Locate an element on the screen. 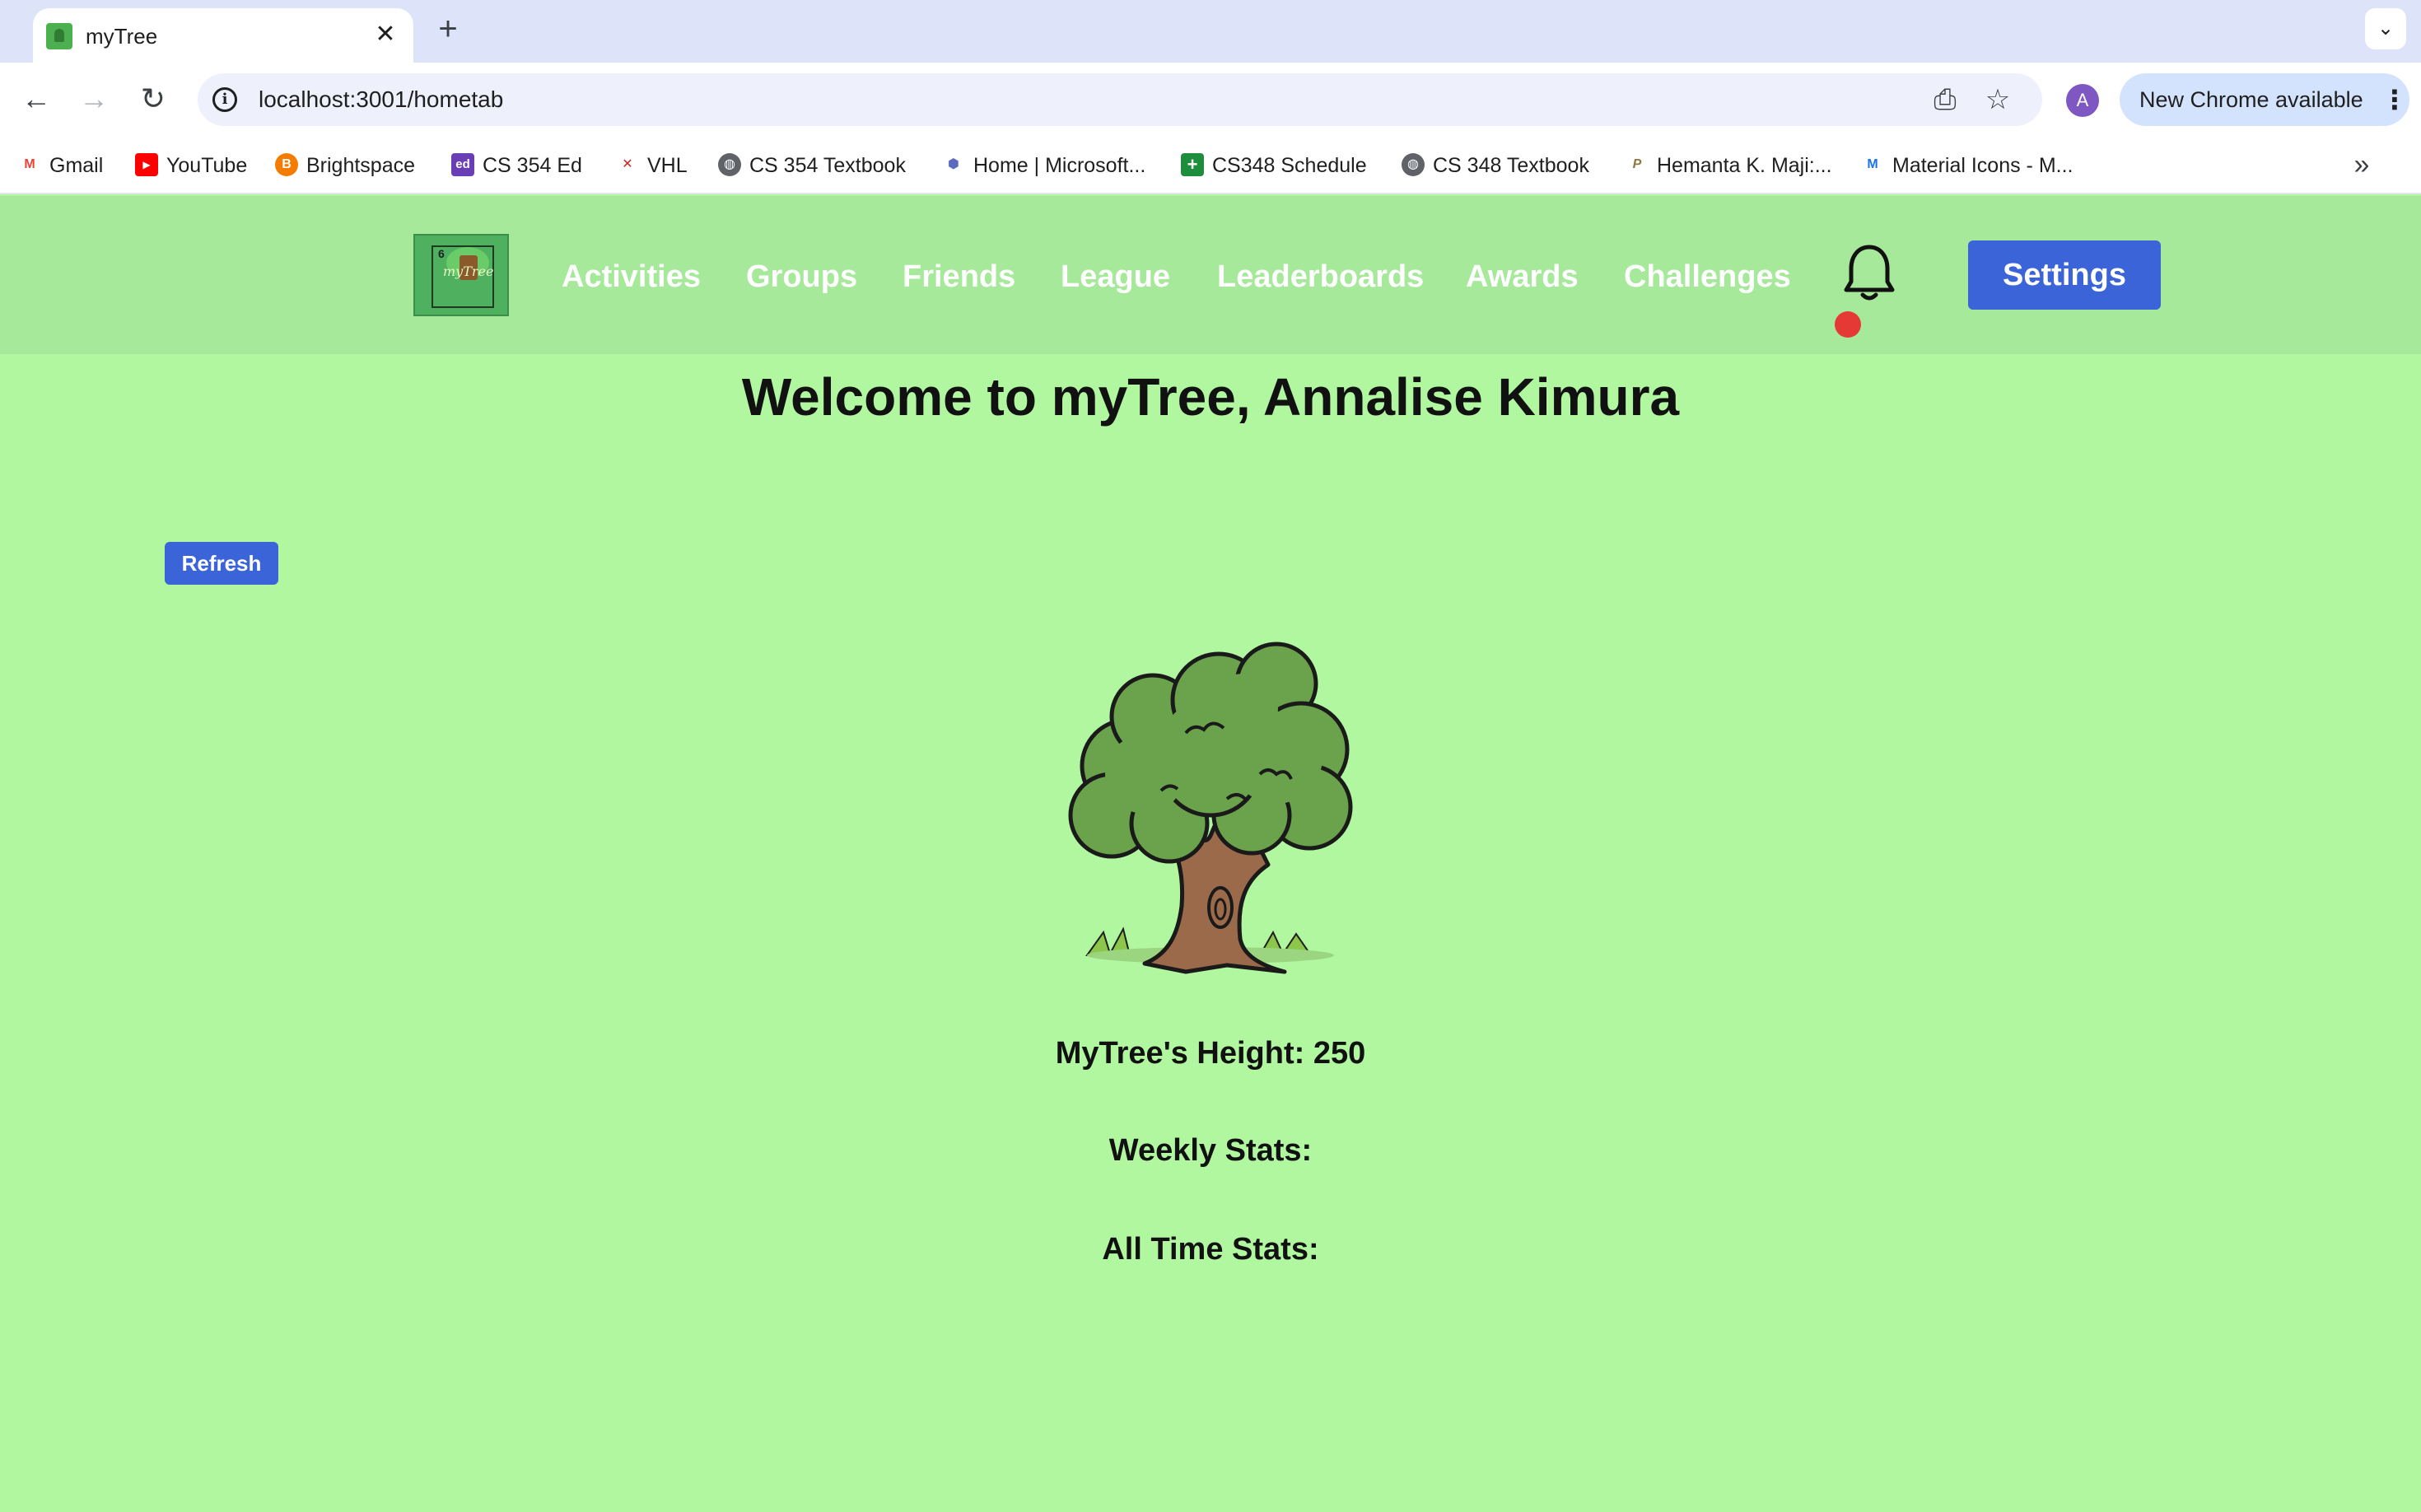 This screenshot has height=1512, width=2421. ed-icon: ed is located at coordinates (462, 165).